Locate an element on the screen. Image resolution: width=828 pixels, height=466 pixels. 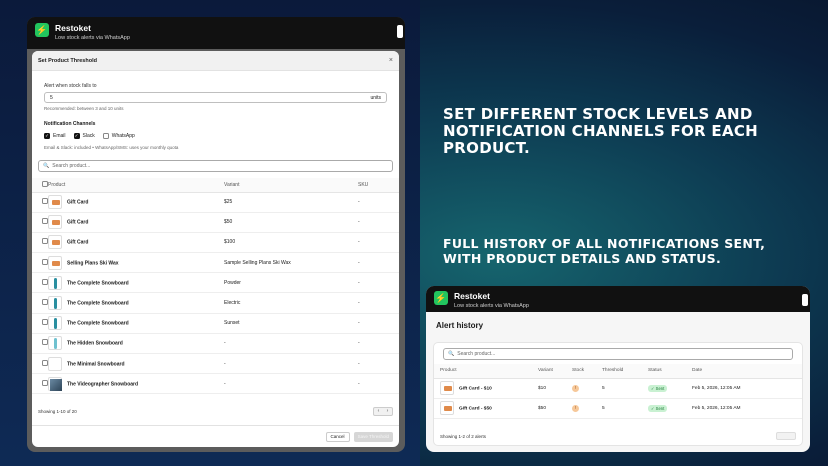
col-variant: Variant is located at coordinates (291, 185).